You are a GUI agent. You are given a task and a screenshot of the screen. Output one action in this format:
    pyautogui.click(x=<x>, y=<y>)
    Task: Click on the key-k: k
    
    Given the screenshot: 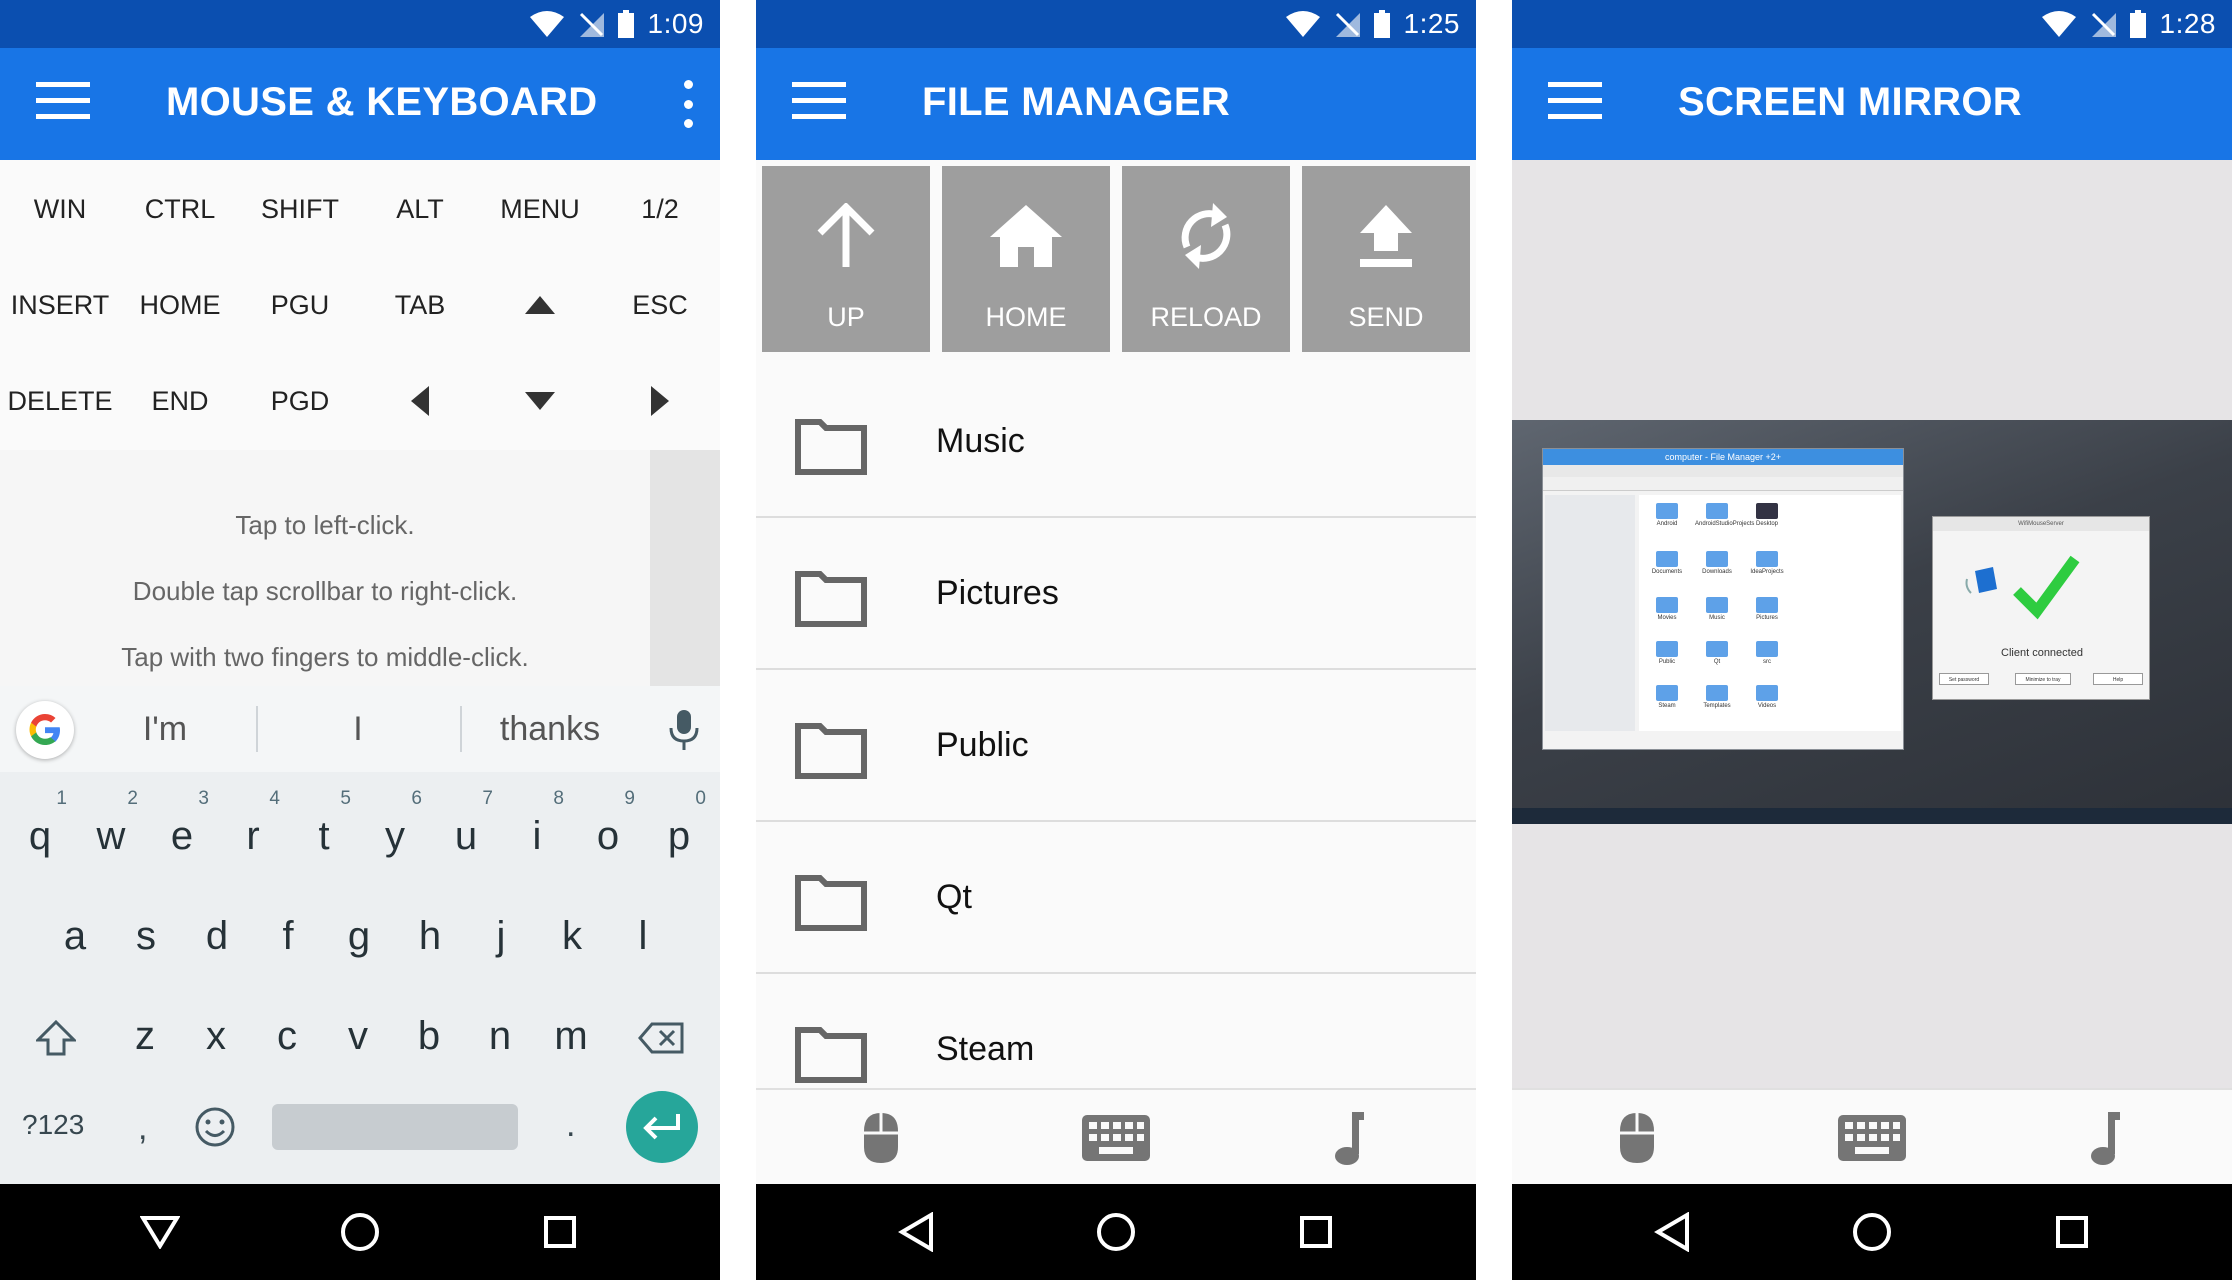 What is the action you would take?
    pyautogui.click(x=572, y=930)
    